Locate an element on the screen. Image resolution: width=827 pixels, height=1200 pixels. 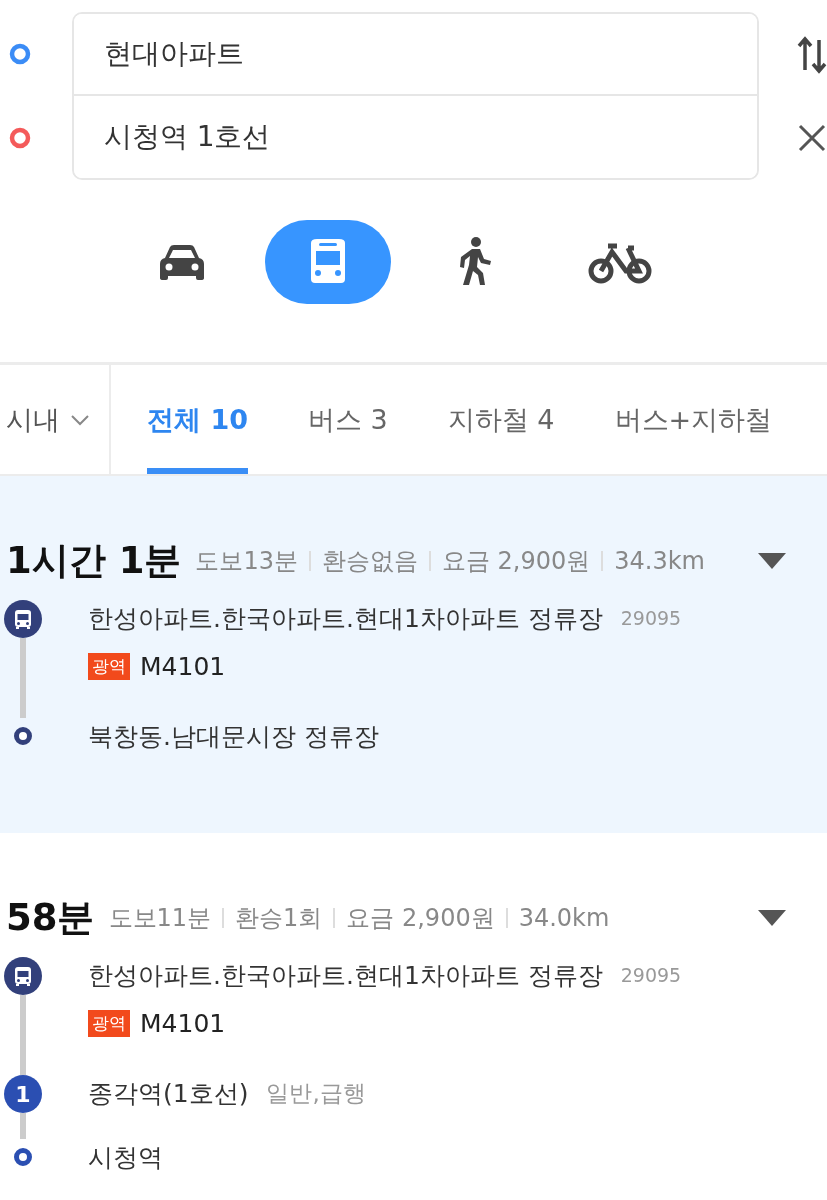
route-info-text: 도보11분 is located at coordinates (160, 918).